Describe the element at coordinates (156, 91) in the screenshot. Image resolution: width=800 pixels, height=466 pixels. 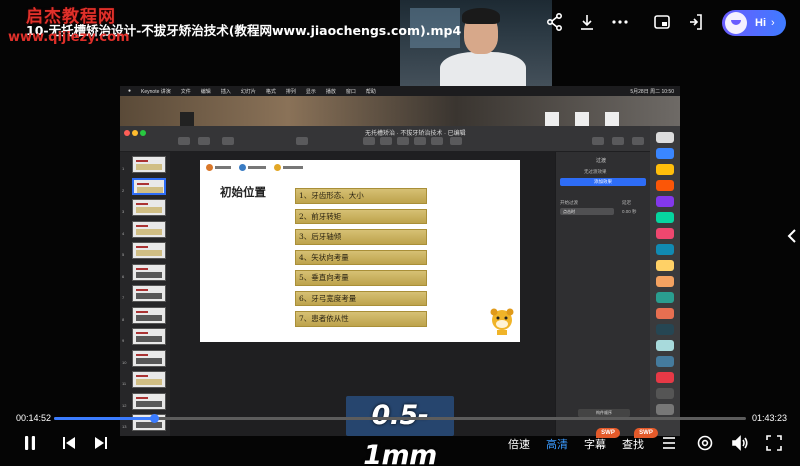
I see `menu-app: Keynote 讲演` at that location.